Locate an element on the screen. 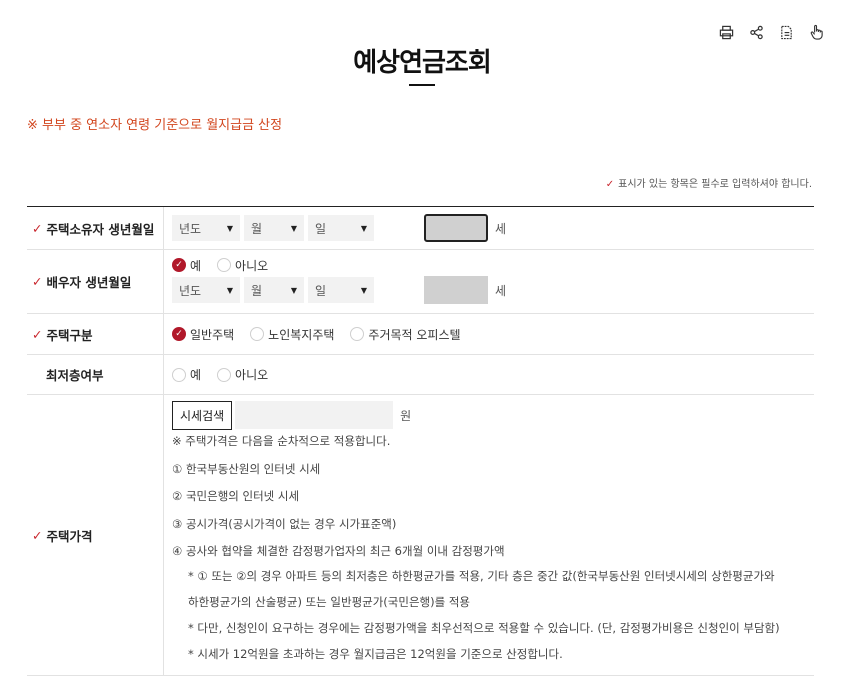 The height and width of the screenshot is (676, 844). price-note: ② 국민은행의 인터넷 시세 is located at coordinates (236, 496).